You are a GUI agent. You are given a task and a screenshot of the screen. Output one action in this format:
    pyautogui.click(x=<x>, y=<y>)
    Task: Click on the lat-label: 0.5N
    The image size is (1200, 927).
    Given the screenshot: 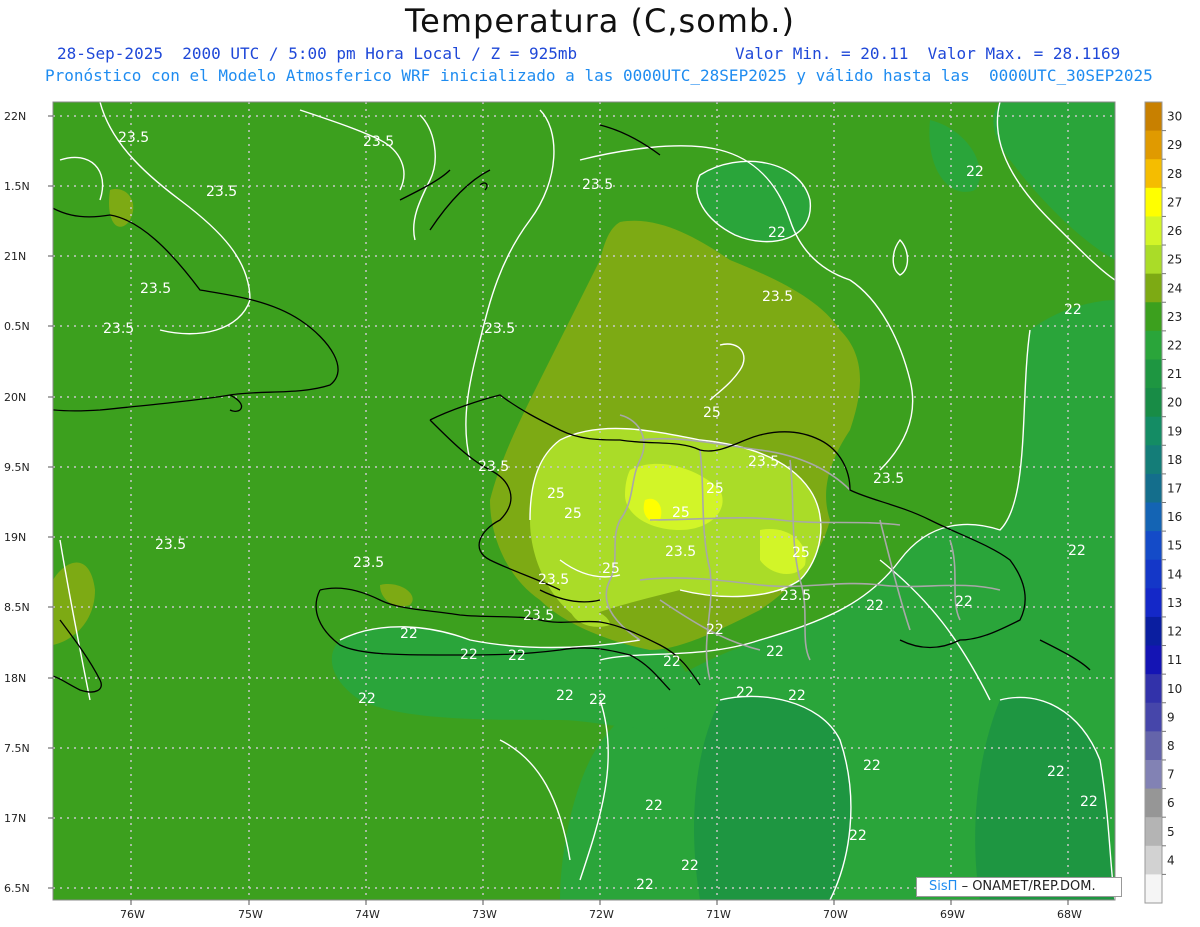 What is the action you would take?
    pyautogui.click(x=17, y=326)
    